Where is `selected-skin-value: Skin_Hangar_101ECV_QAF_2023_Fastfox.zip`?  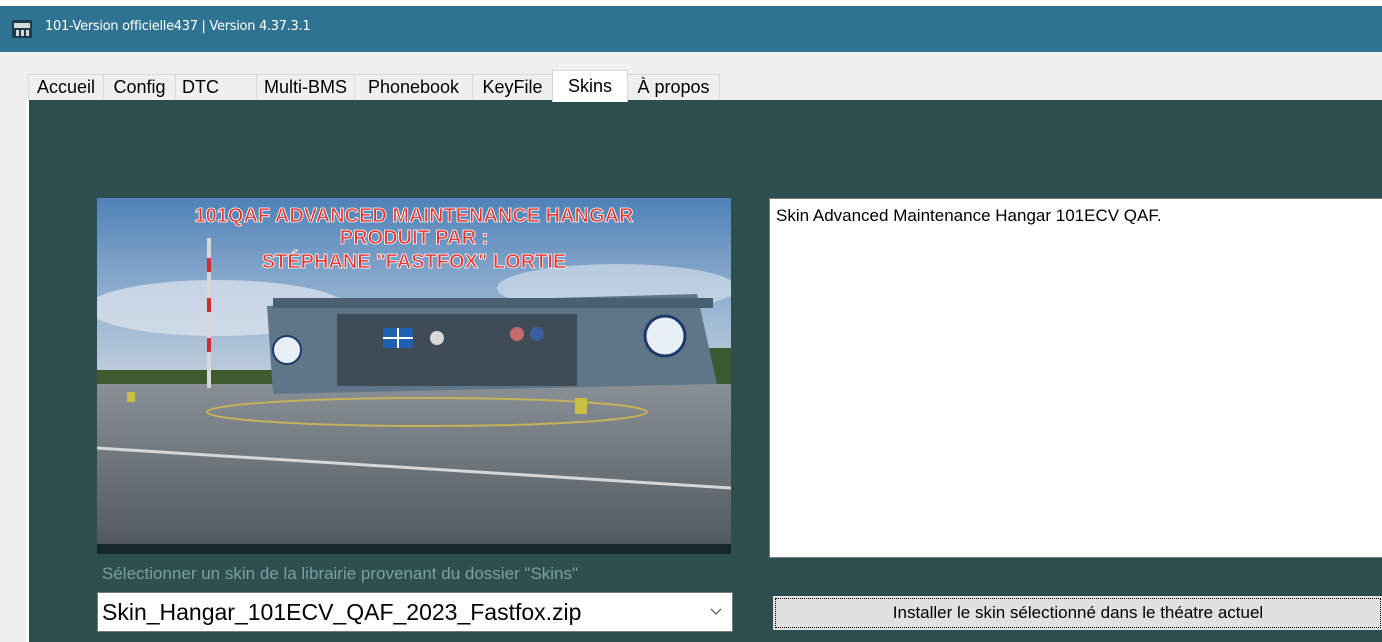
selected-skin-value: Skin_Hangar_101ECV_QAF_2023_Fastfox.zip is located at coordinates (342, 612).